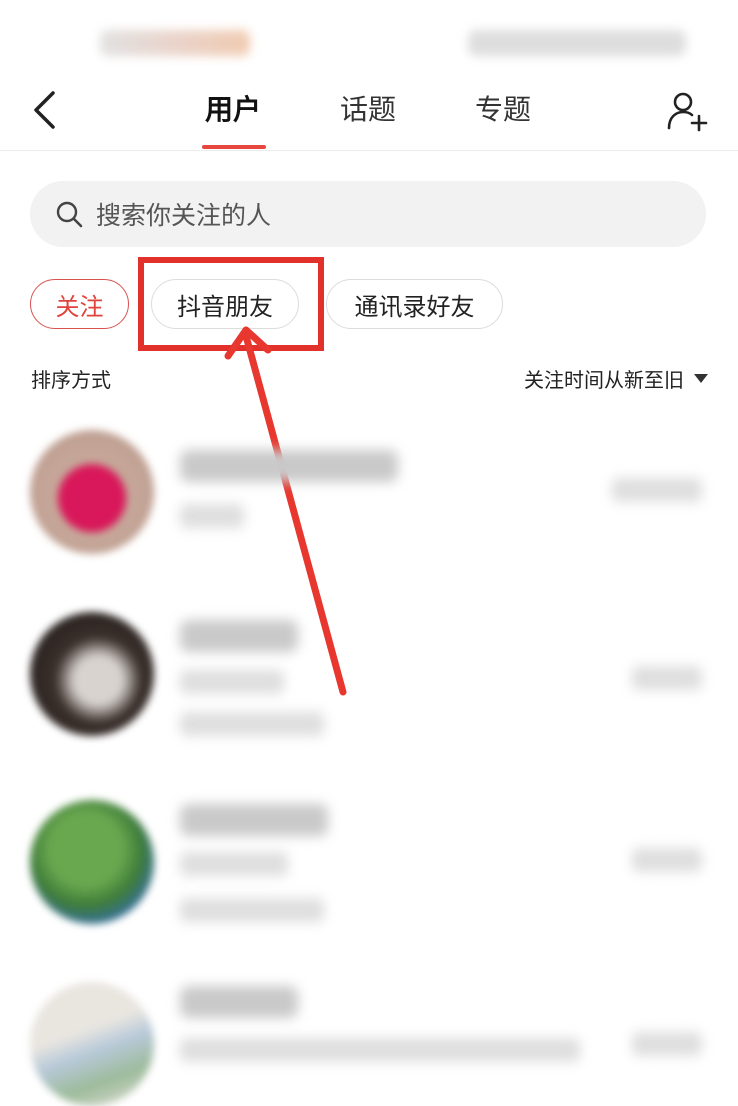  I want to click on caret-down-icon, so click(701, 378).